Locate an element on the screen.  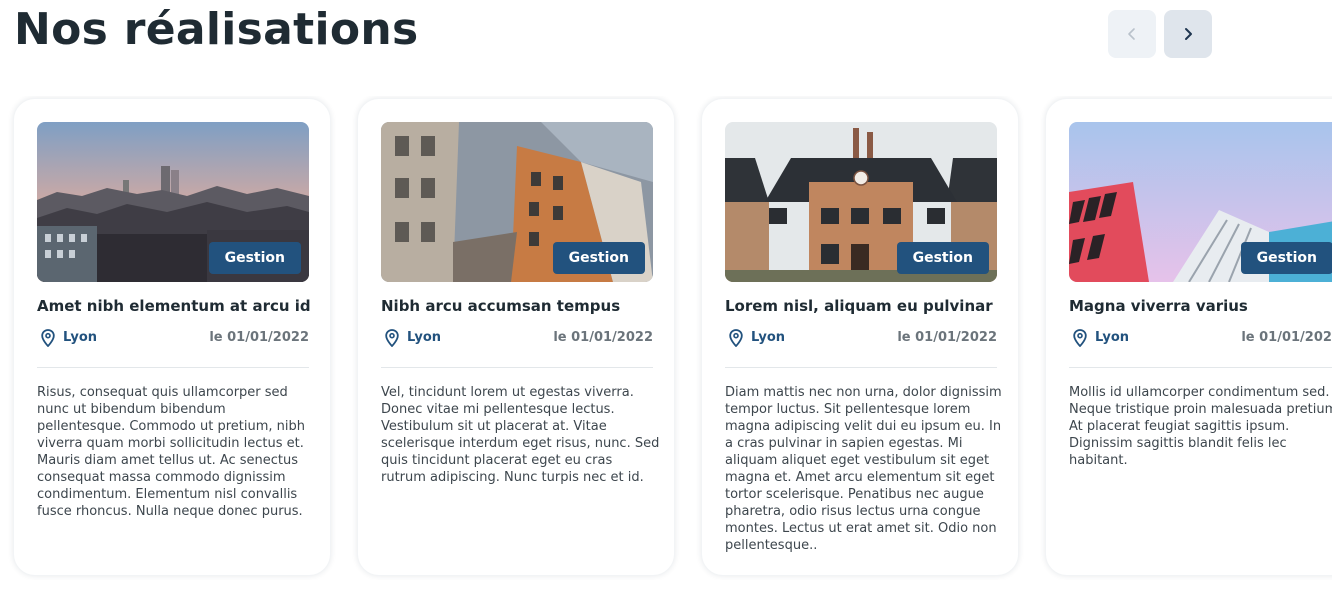
chevron-left-icon is located at coordinates (1131, 34).